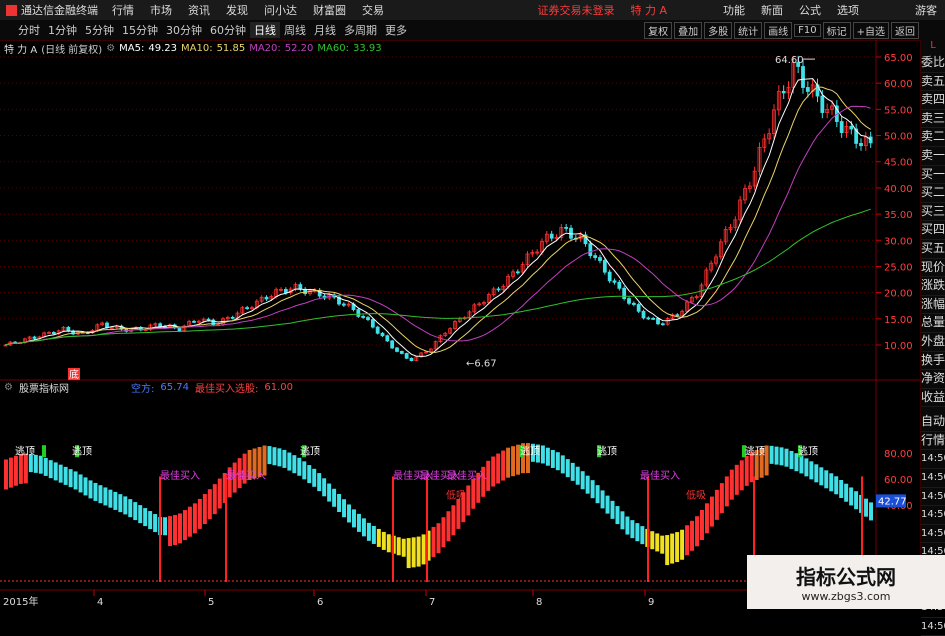  I want to click on menu-trade: 交易, so click(373, 10).